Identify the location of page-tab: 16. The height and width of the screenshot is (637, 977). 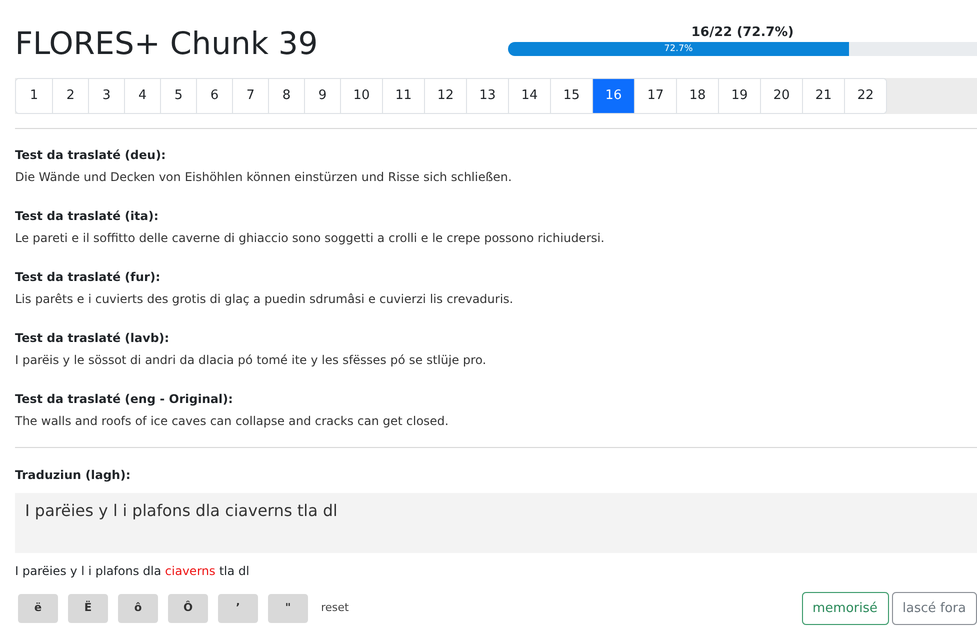
(613, 96).